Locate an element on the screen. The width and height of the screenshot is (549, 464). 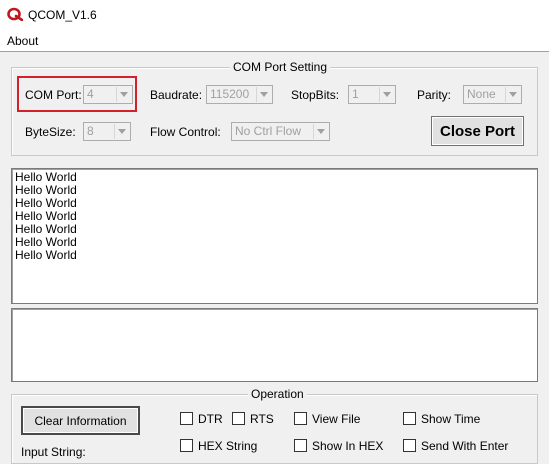
close-port-button: Close Port is located at coordinates (477, 131).